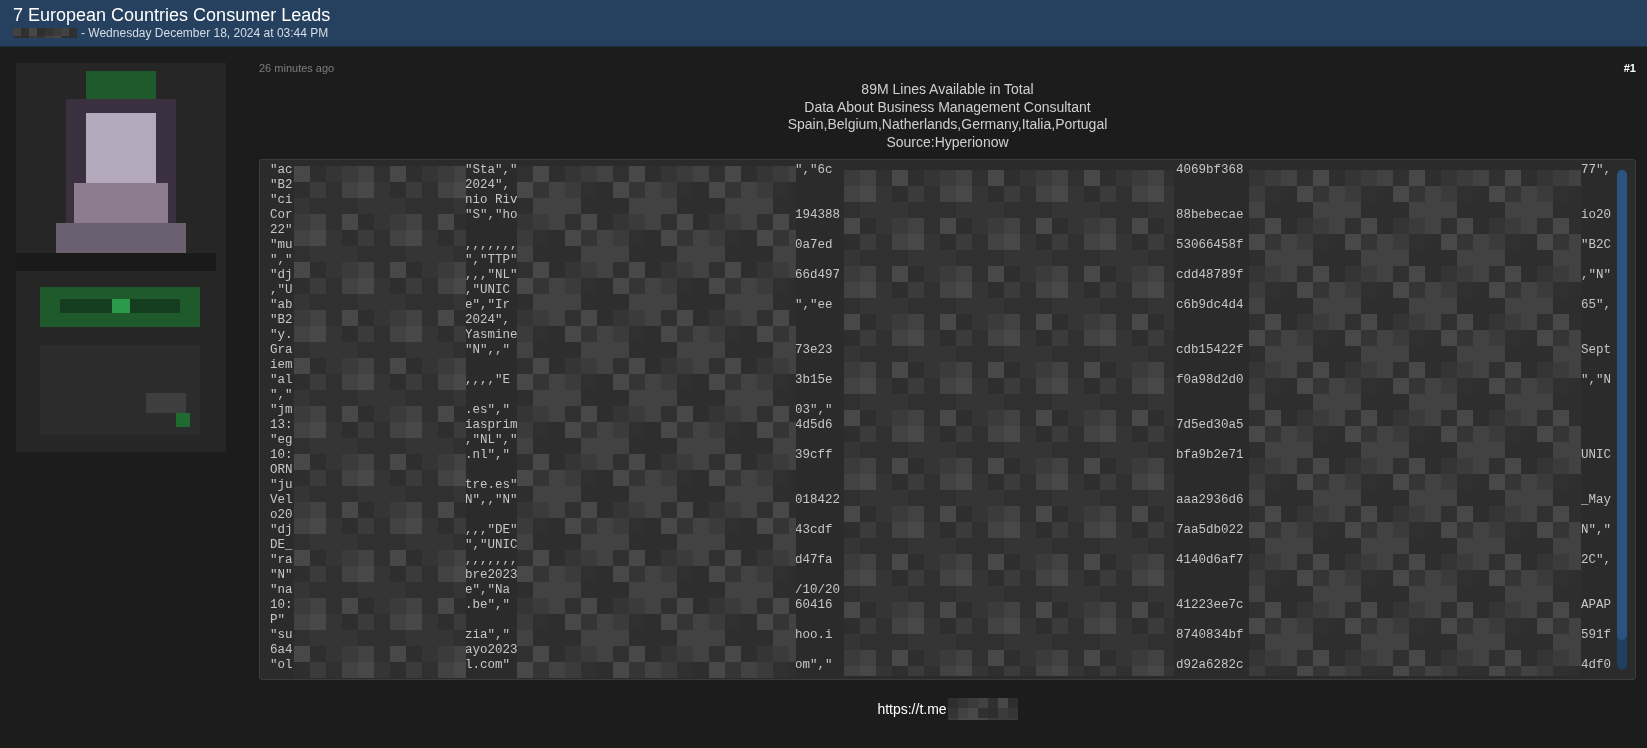 The height and width of the screenshot is (748, 1647). What do you see at coordinates (487, 590) in the screenshot?
I see `code-fragment: e","Na` at bounding box center [487, 590].